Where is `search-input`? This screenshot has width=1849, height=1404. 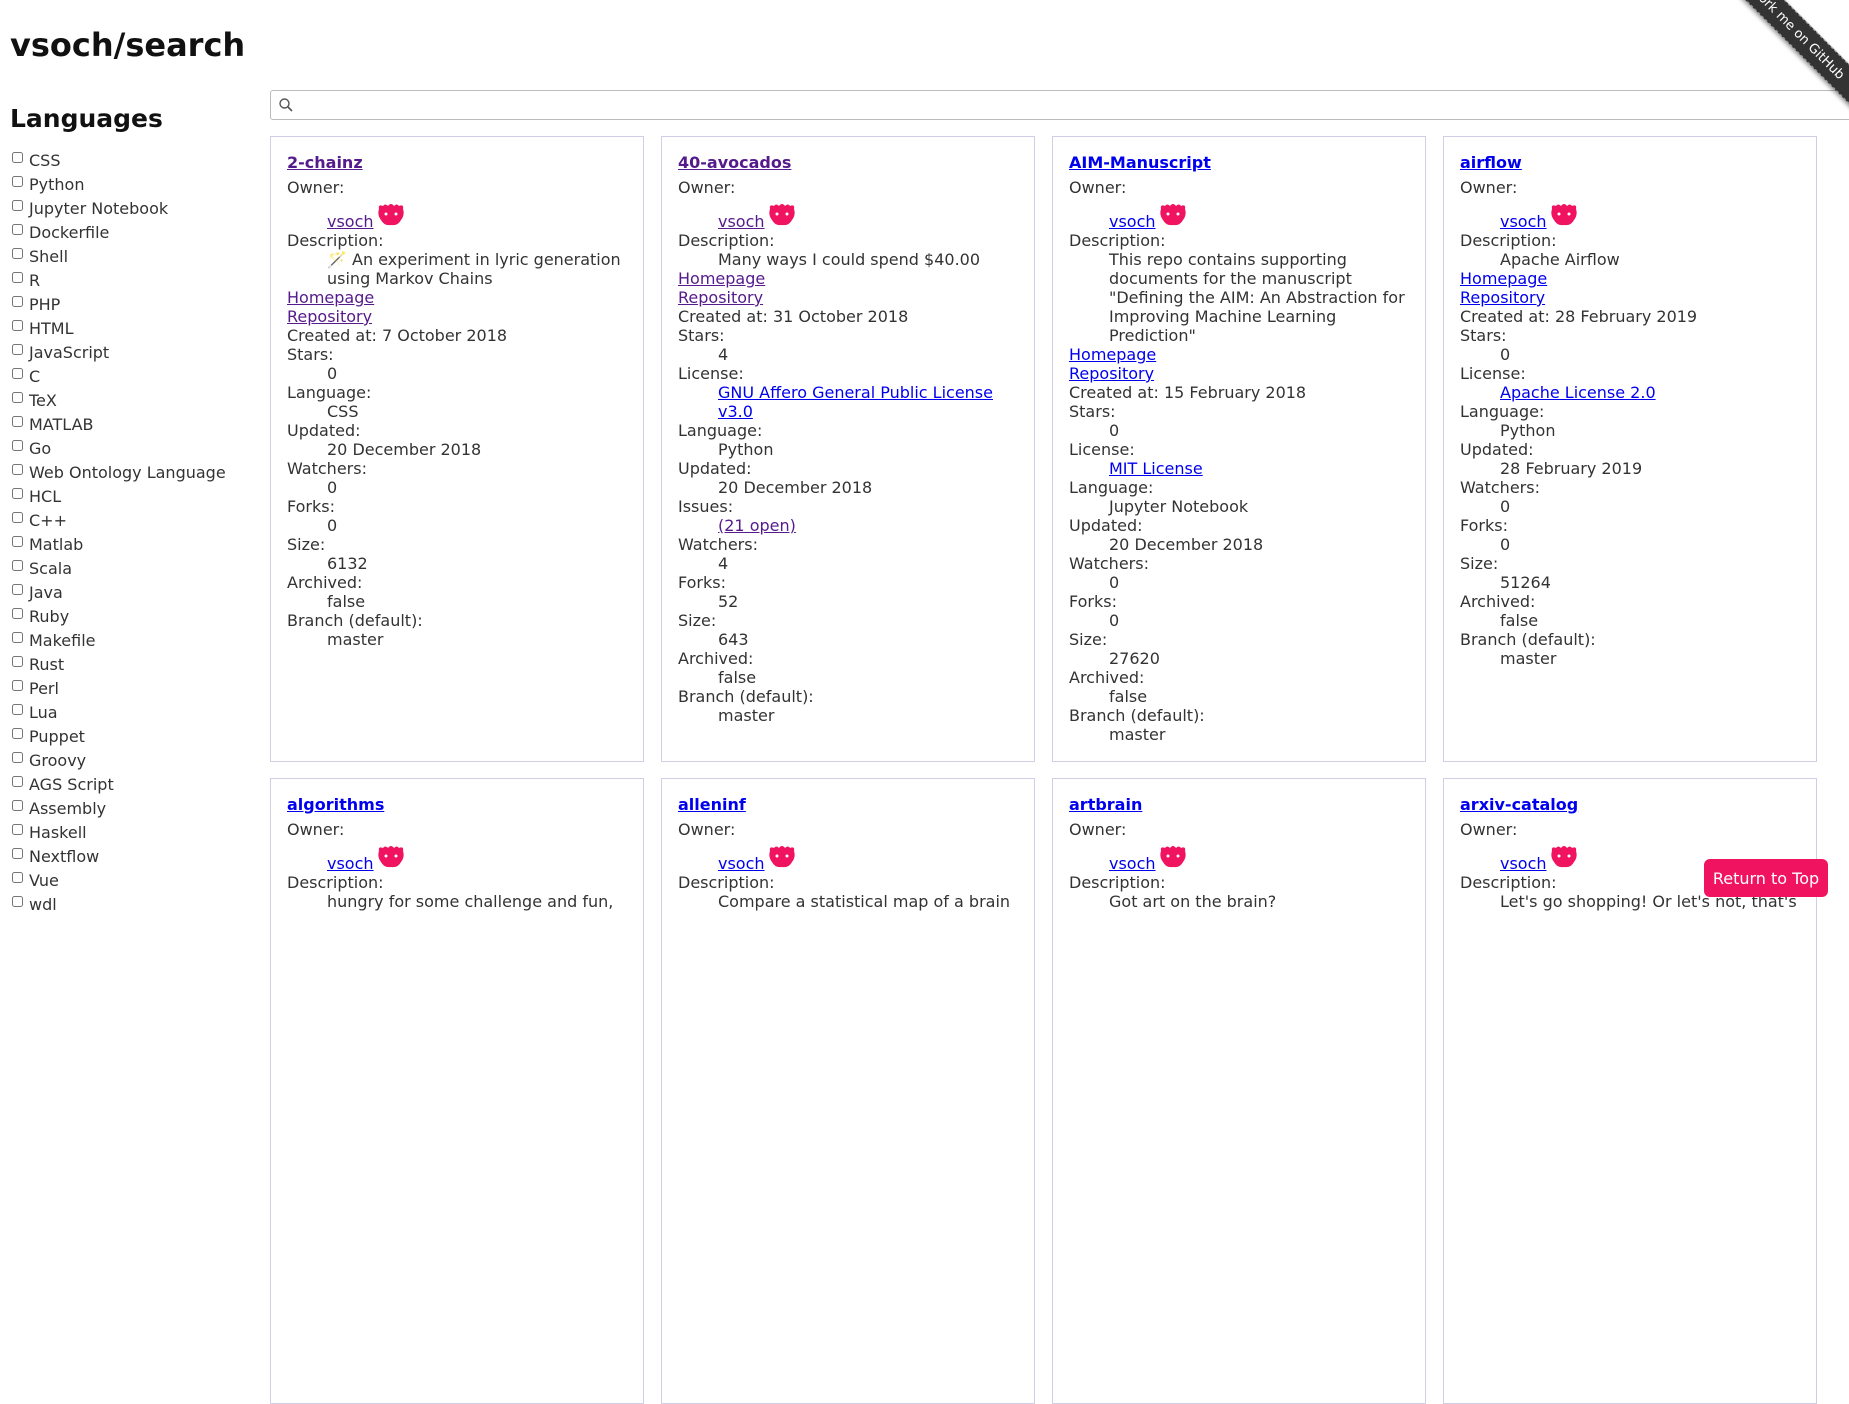
search-input is located at coordinates (1060, 105).